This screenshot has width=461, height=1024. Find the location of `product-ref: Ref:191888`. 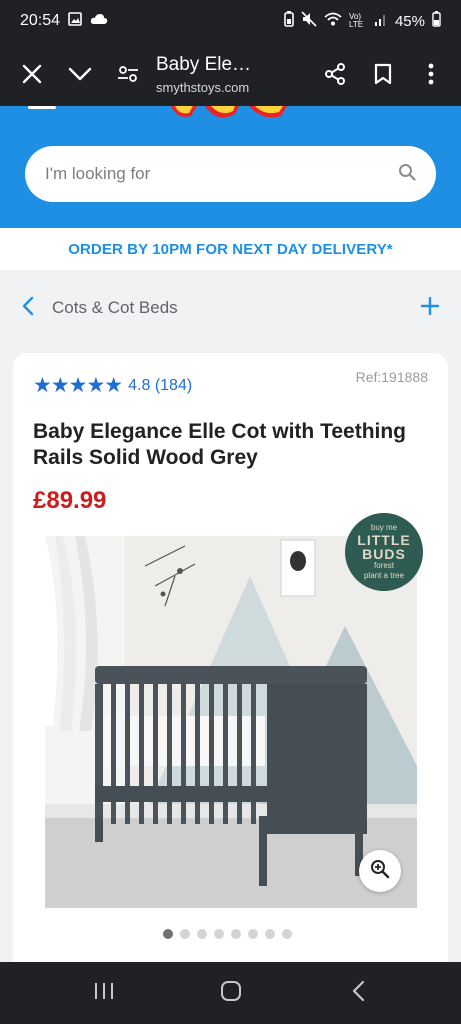

product-ref: Ref:191888 is located at coordinates (391, 377).